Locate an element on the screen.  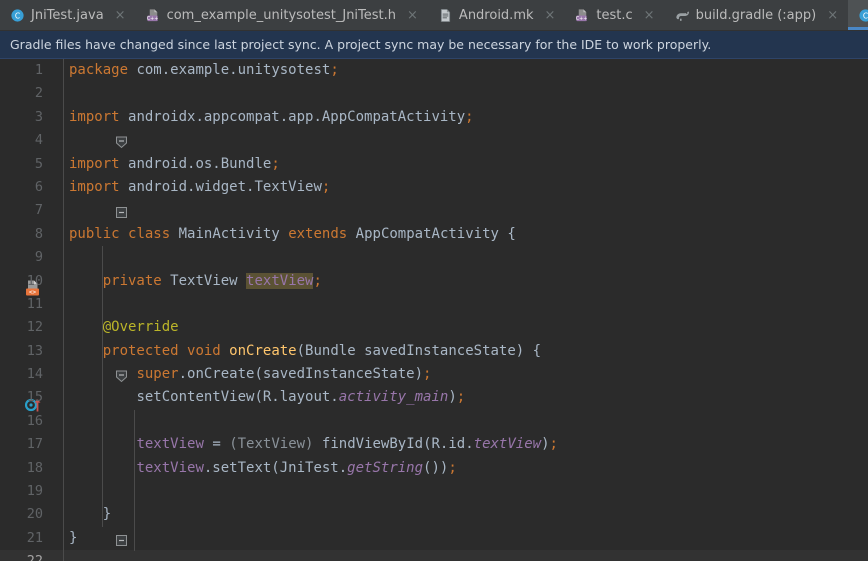
tab-label: JniTest.java is located at coordinates (67, 15).